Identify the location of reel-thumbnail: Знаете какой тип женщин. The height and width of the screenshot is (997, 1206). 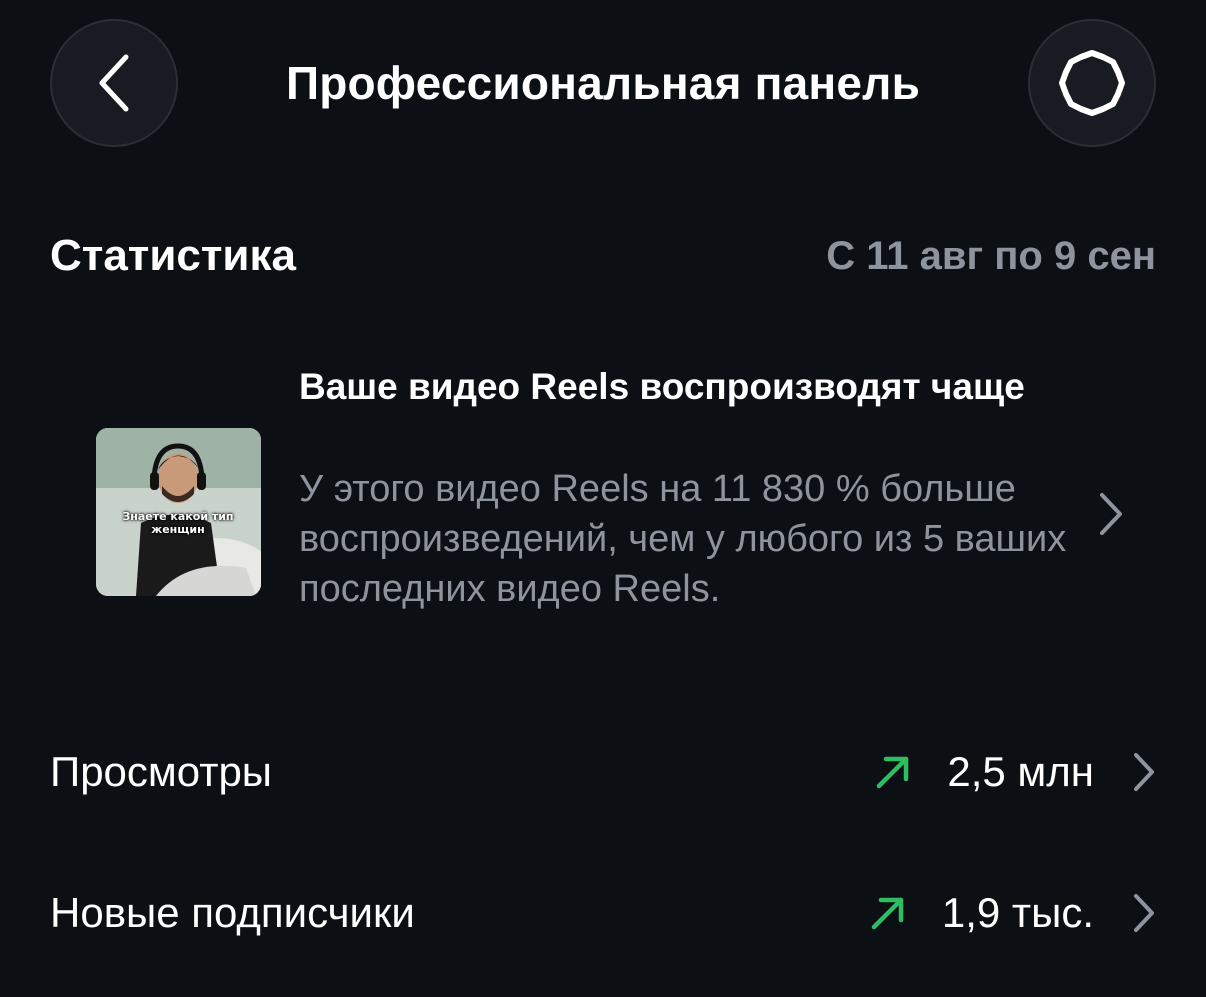
(178, 512).